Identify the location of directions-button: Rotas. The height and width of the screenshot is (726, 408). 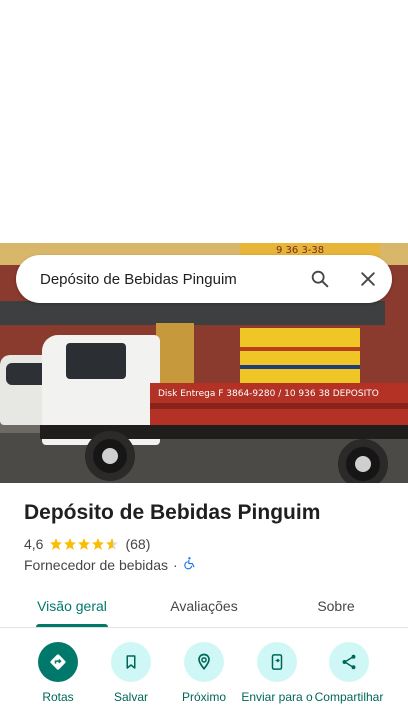
(58, 673).